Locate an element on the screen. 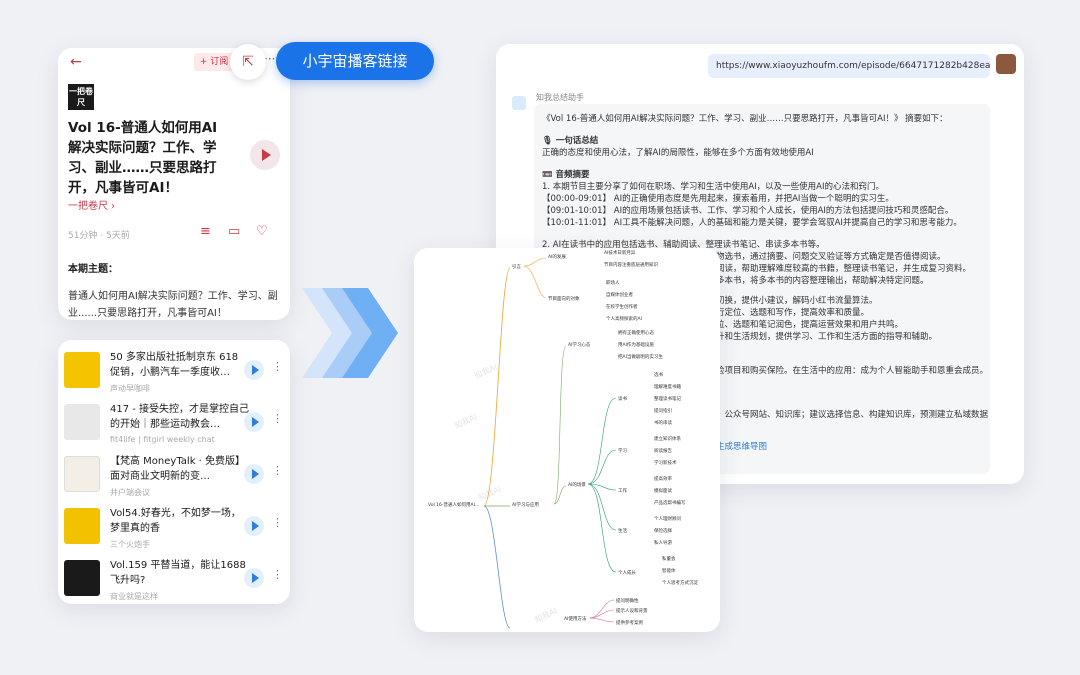 This screenshot has width=1080, height=675. list-item-source: 声动早咖啡 is located at coordinates (130, 388).